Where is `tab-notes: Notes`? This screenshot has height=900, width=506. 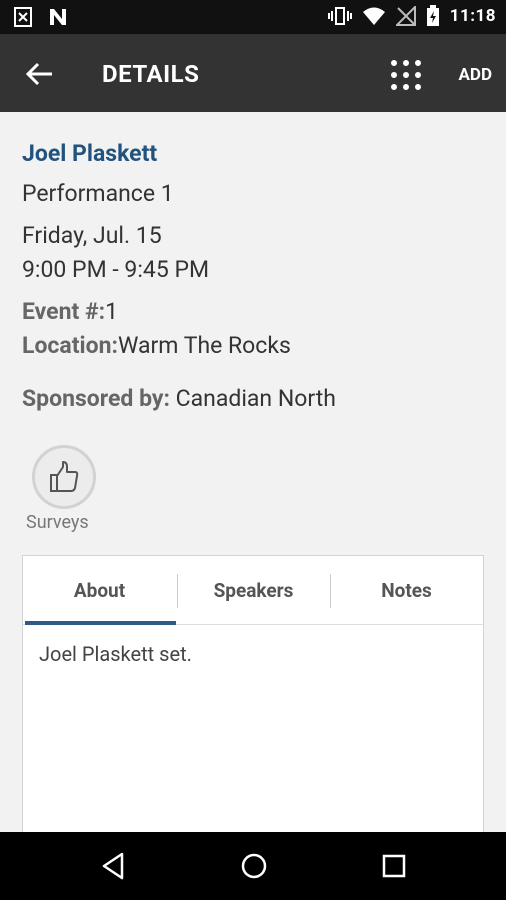 tab-notes: Notes is located at coordinates (406, 590).